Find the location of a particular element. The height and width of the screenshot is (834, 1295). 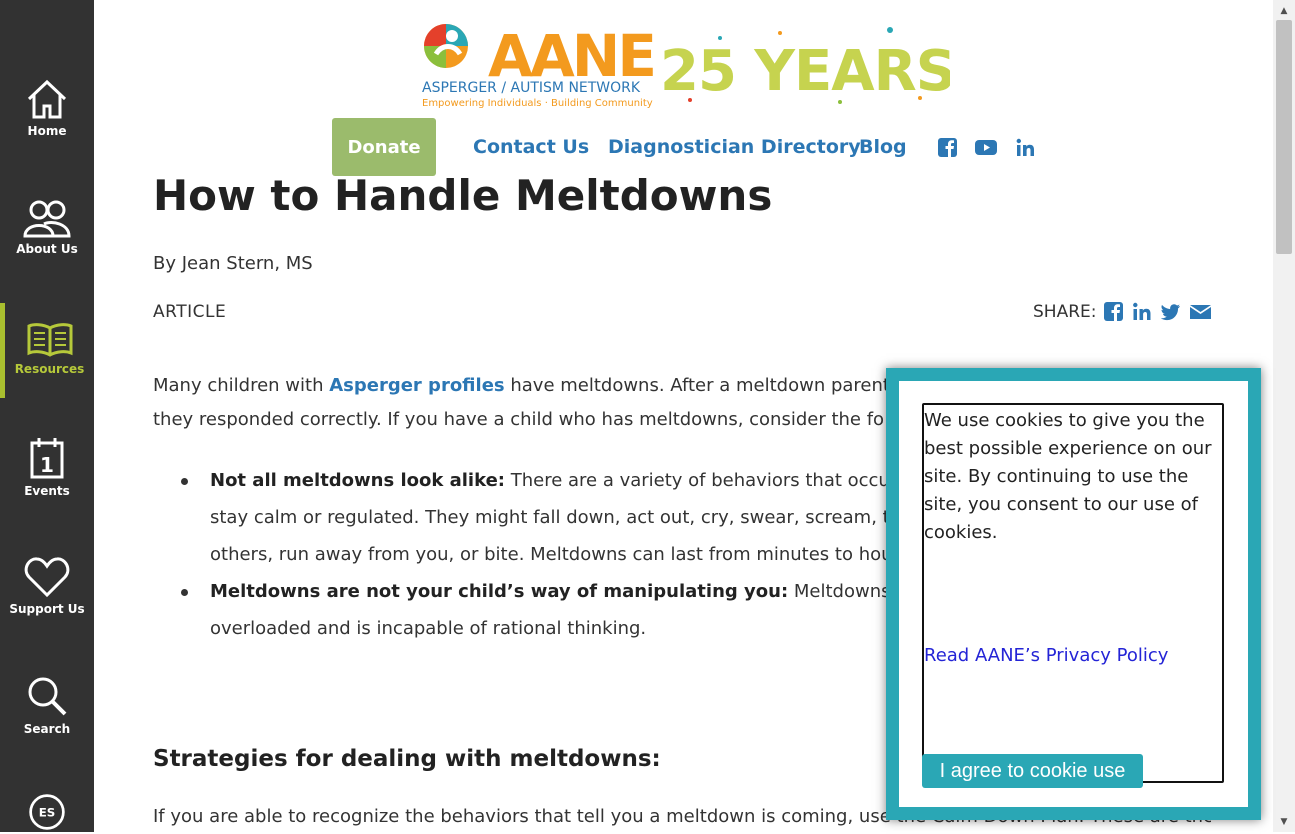

page-title: How to Handle Meltdowns is located at coordinates (463, 198).